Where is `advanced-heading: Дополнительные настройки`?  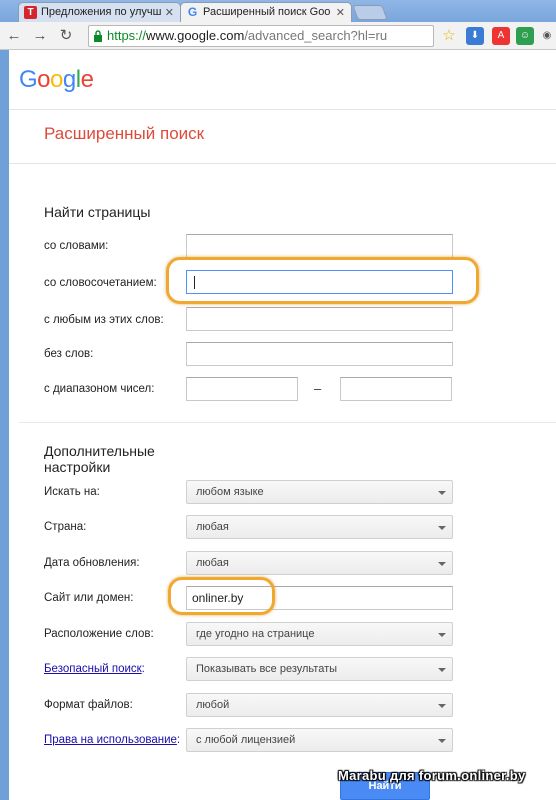 advanced-heading: Дополнительные настройки is located at coordinates (99, 459).